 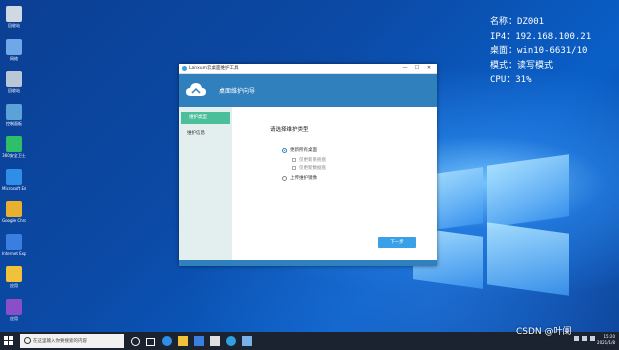 I want to click on app-purple-icon, so click(x=14, y=306).